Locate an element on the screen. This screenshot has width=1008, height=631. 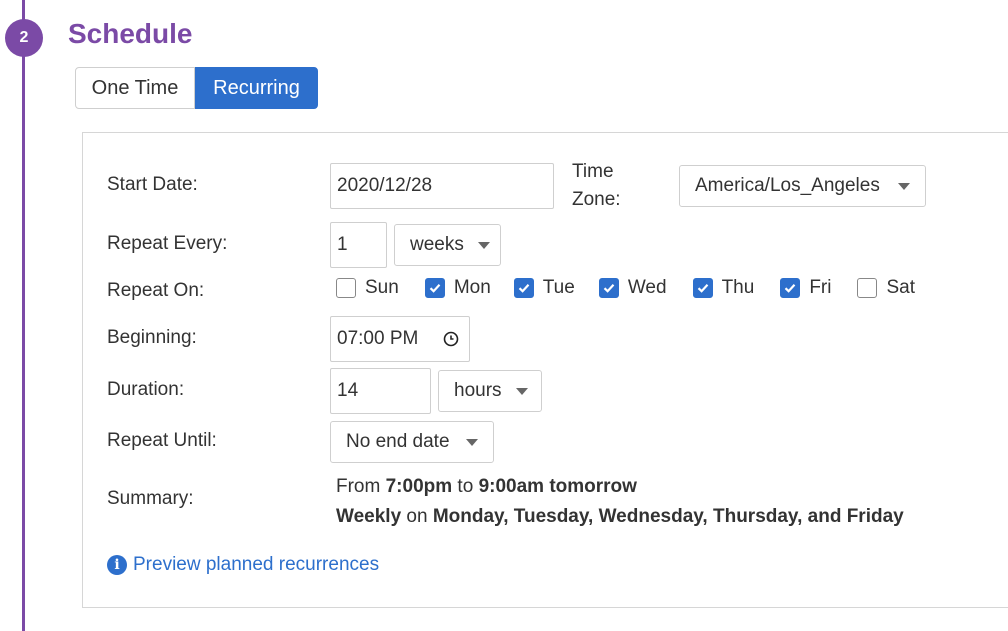
time-zone-label: Time Zone: is located at coordinates (596, 185).